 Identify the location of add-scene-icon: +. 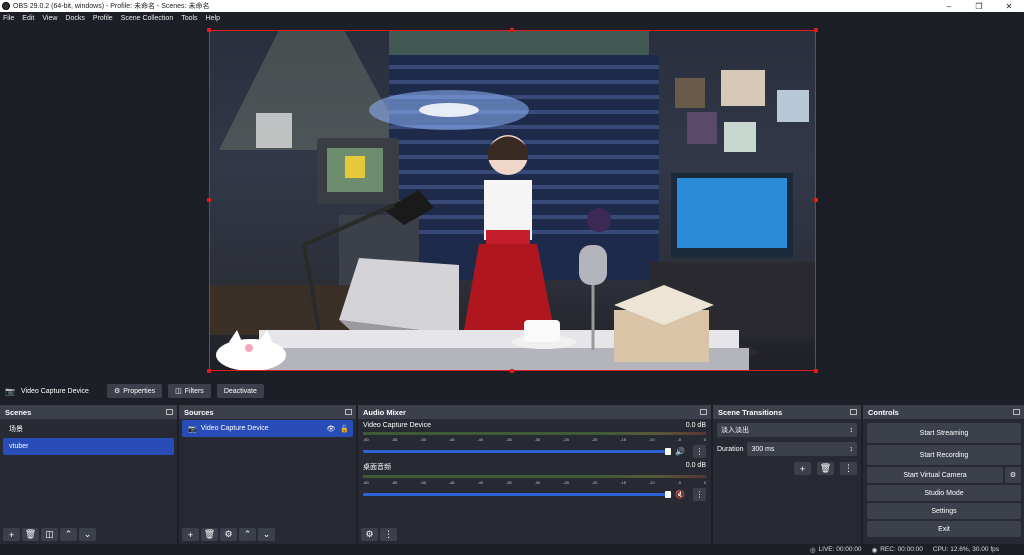
(11, 534).